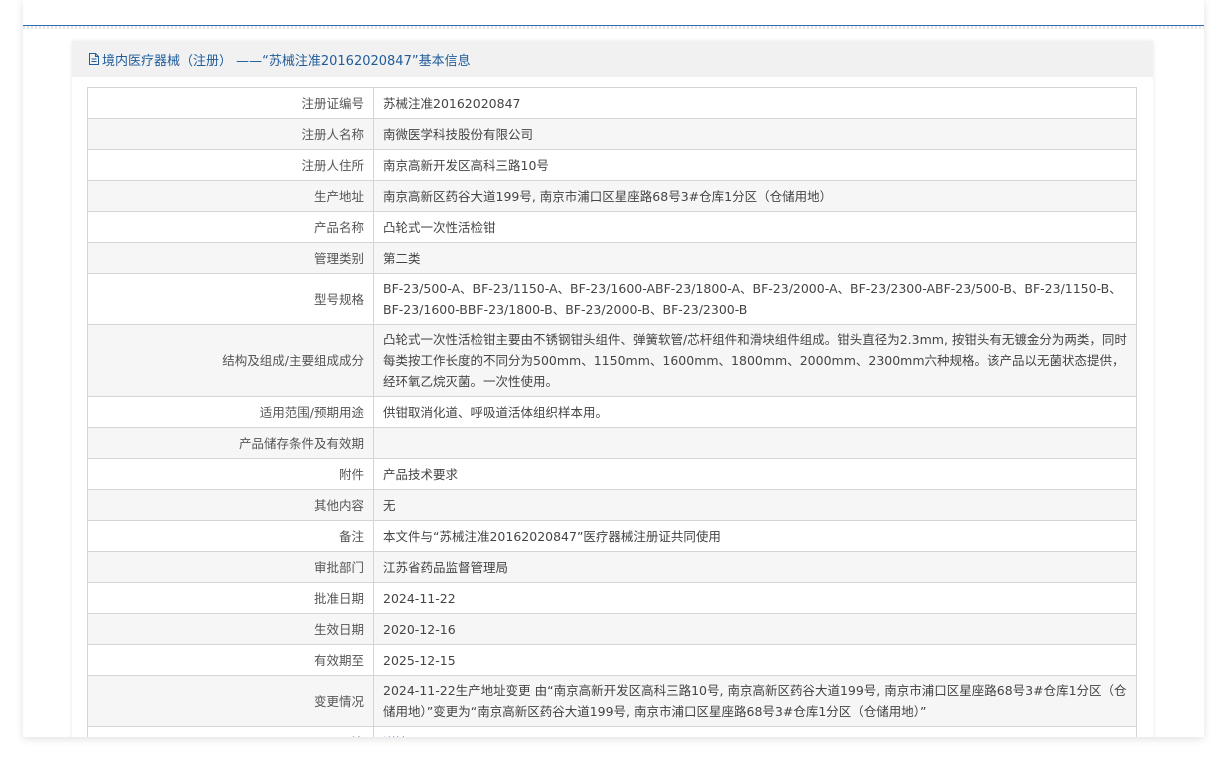 The height and width of the screenshot is (759, 1227). What do you see at coordinates (755, 134) in the screenshot?
I see `field-value: 南微医学科技股份有限公司` at bounding box center [755, 134].